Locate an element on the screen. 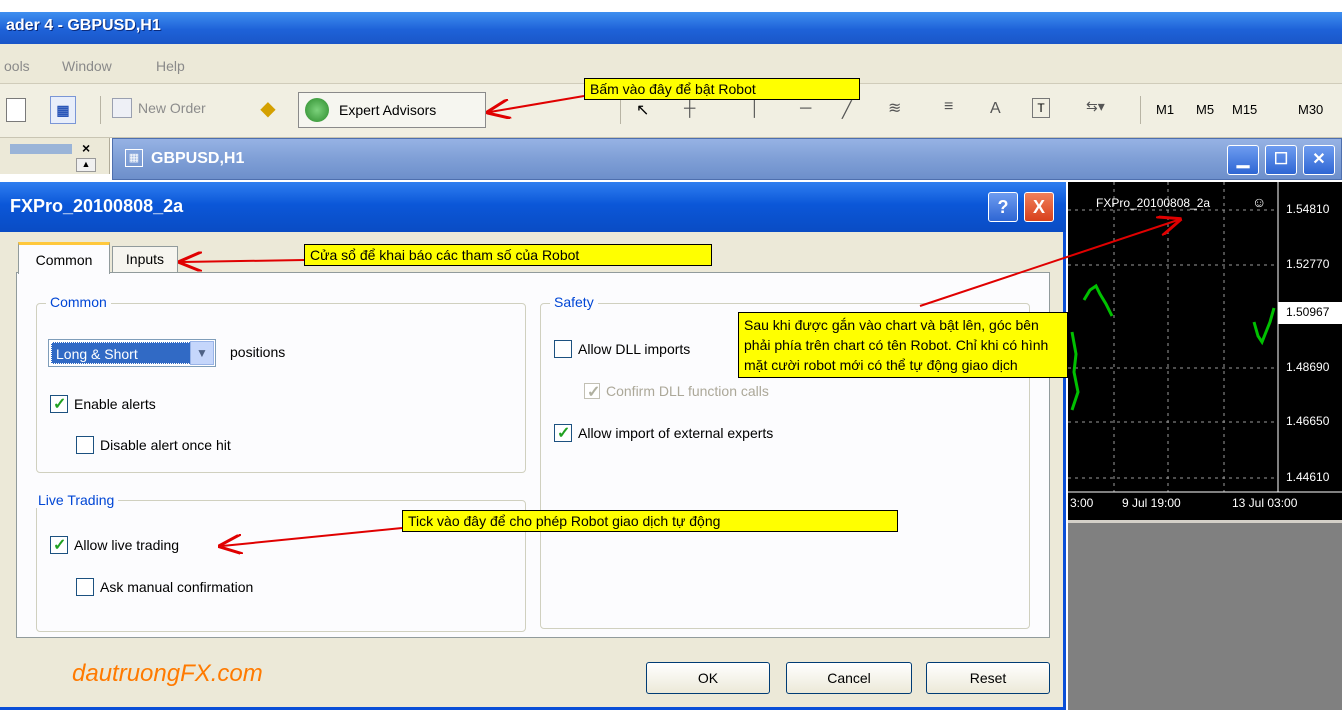 The height and width of the screenshot is (710, 1342). timeframe-m5: M5 is located at coordinates (1205, 109).